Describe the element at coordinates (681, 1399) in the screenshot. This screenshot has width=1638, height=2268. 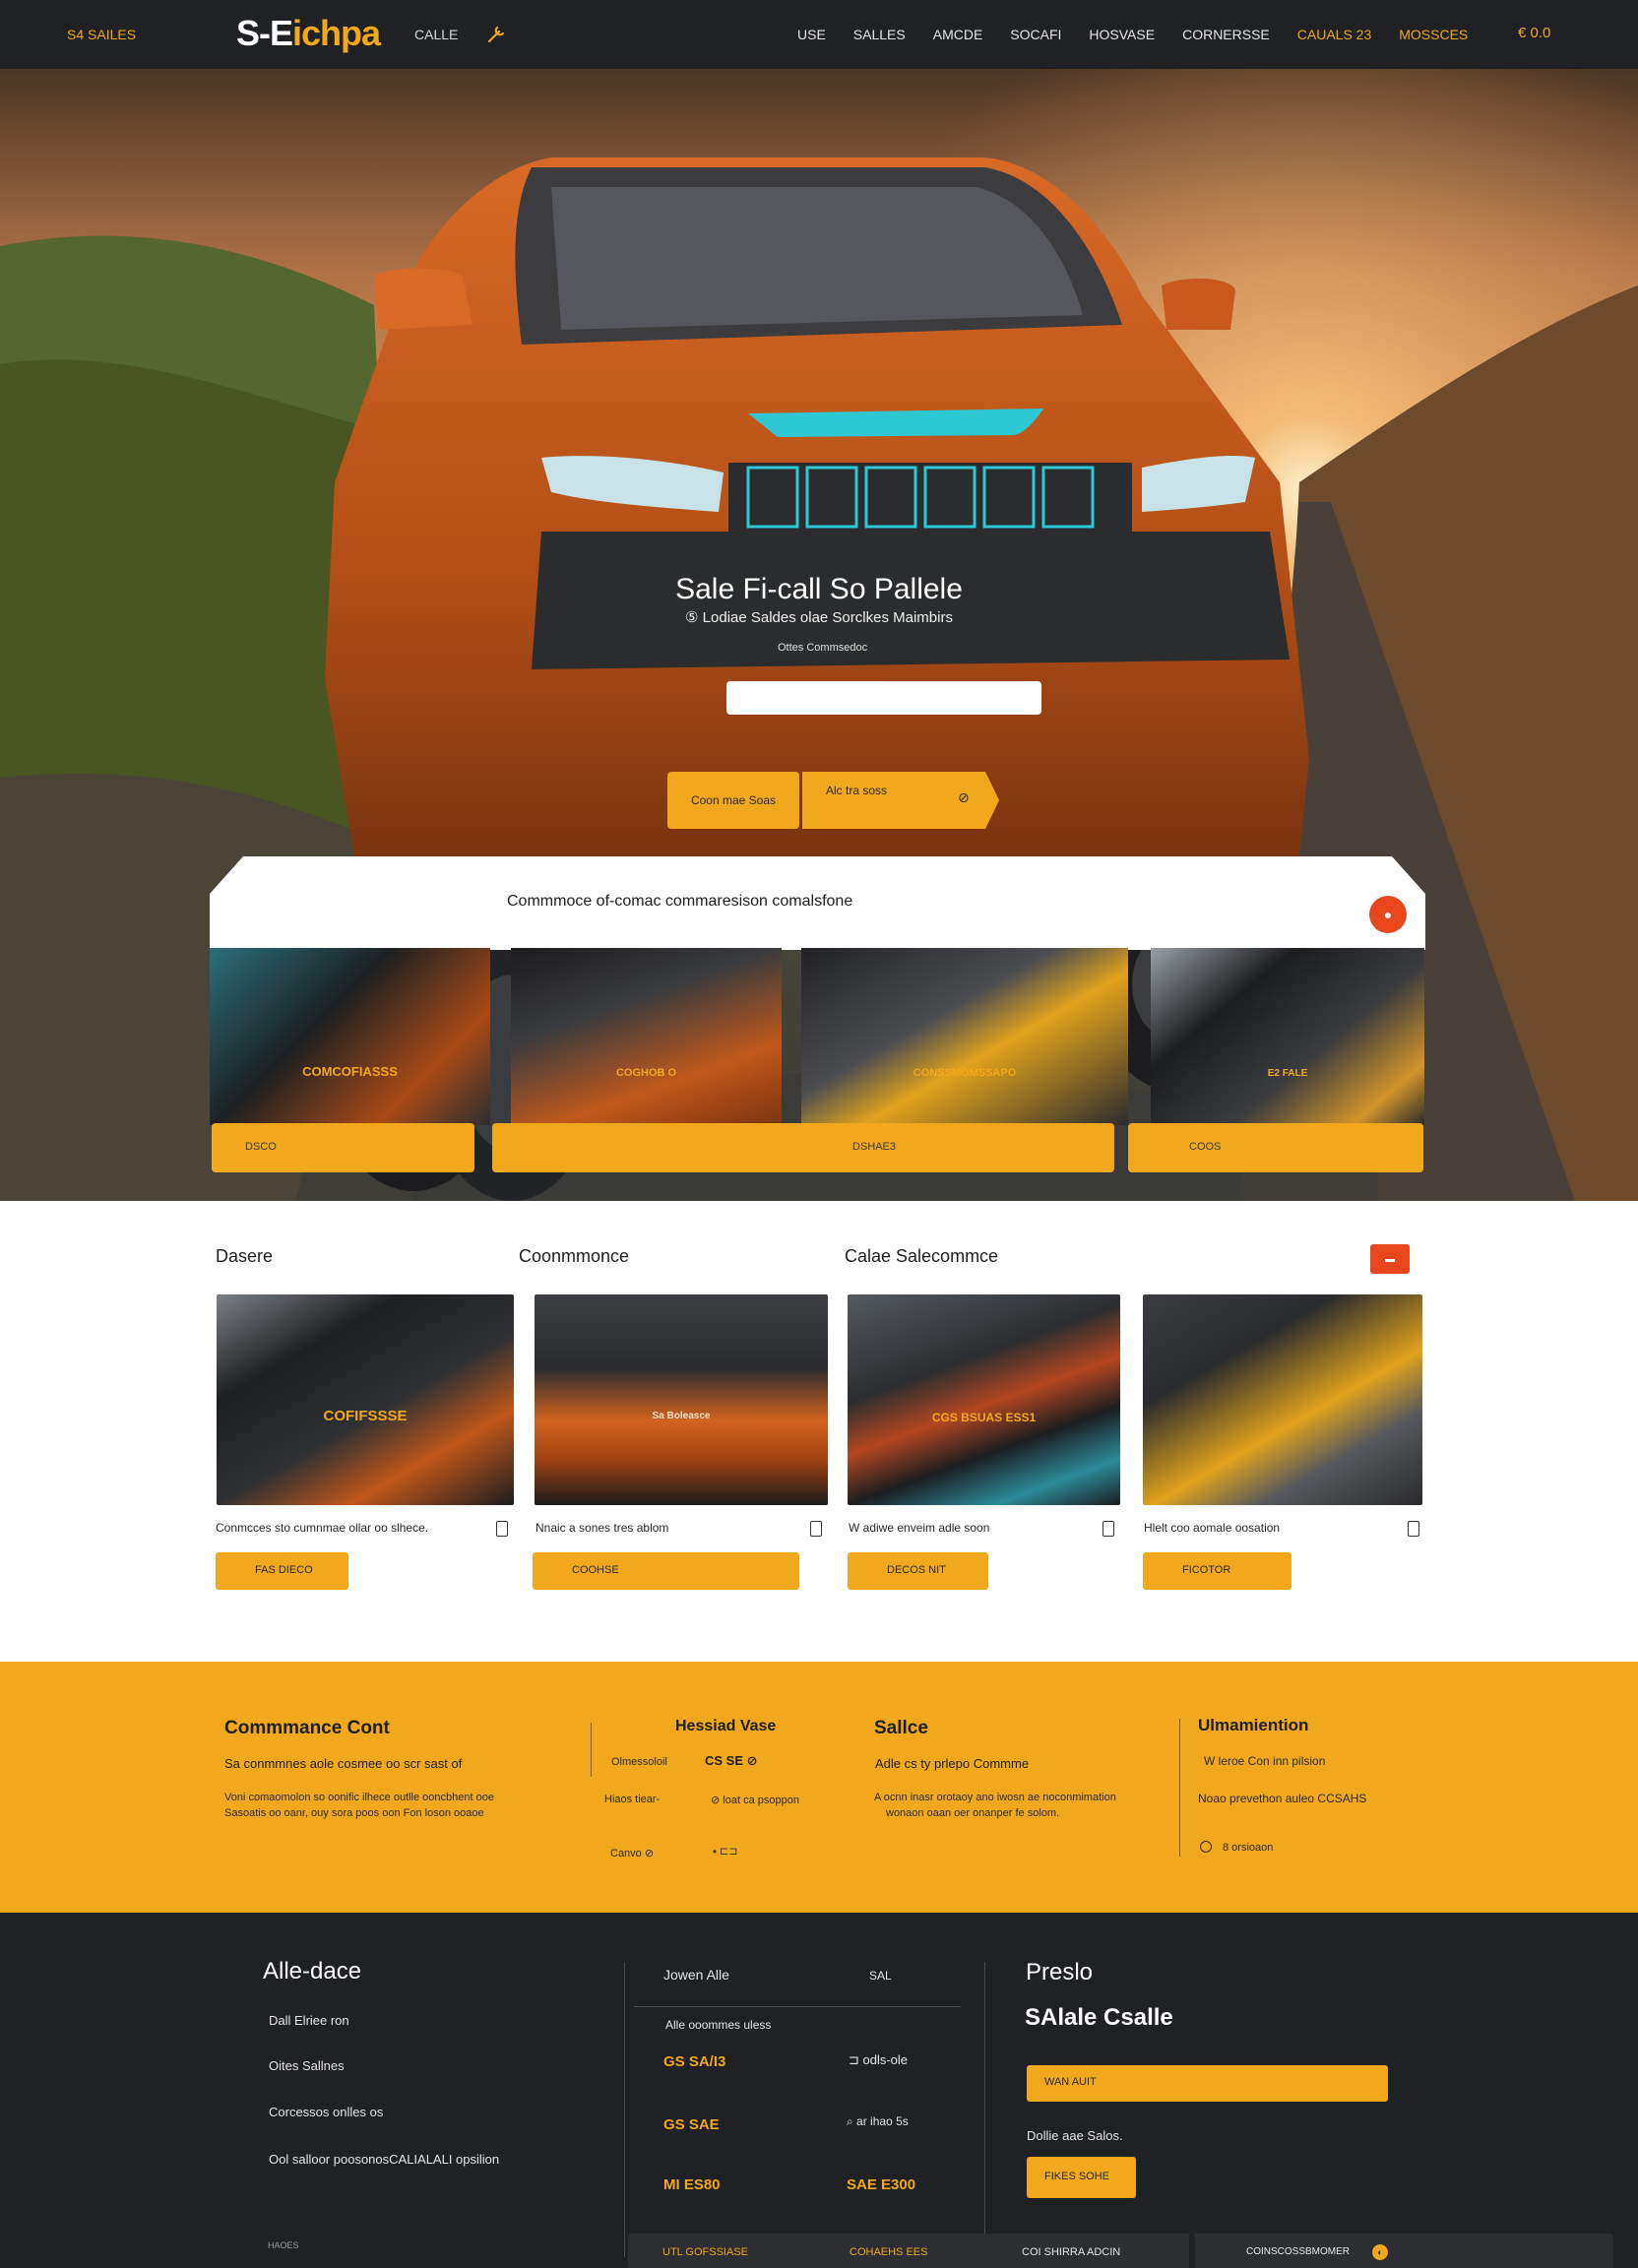
I see `product-image-2: Sa Boleasce` at that location.